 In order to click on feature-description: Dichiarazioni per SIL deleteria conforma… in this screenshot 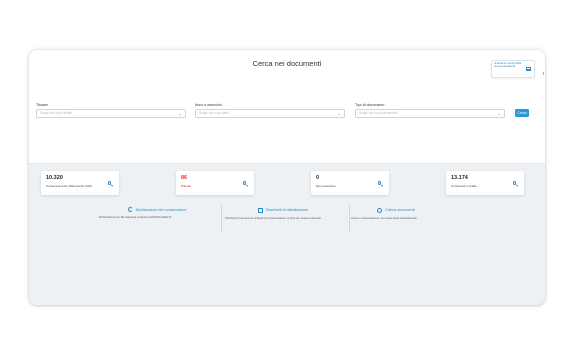, I will do `click(135, 217)`.